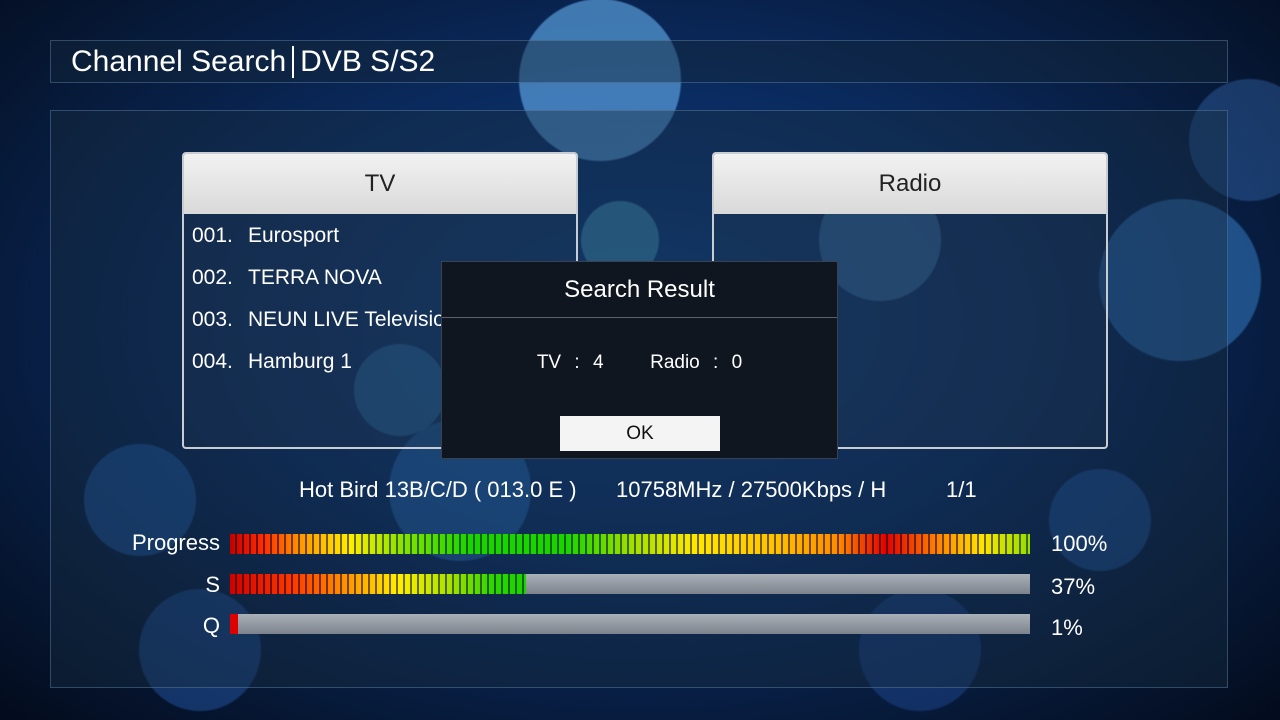  Describe the element at coordinates (212, 361) in the screenshot. I see `channel-number: 004.` at that location.